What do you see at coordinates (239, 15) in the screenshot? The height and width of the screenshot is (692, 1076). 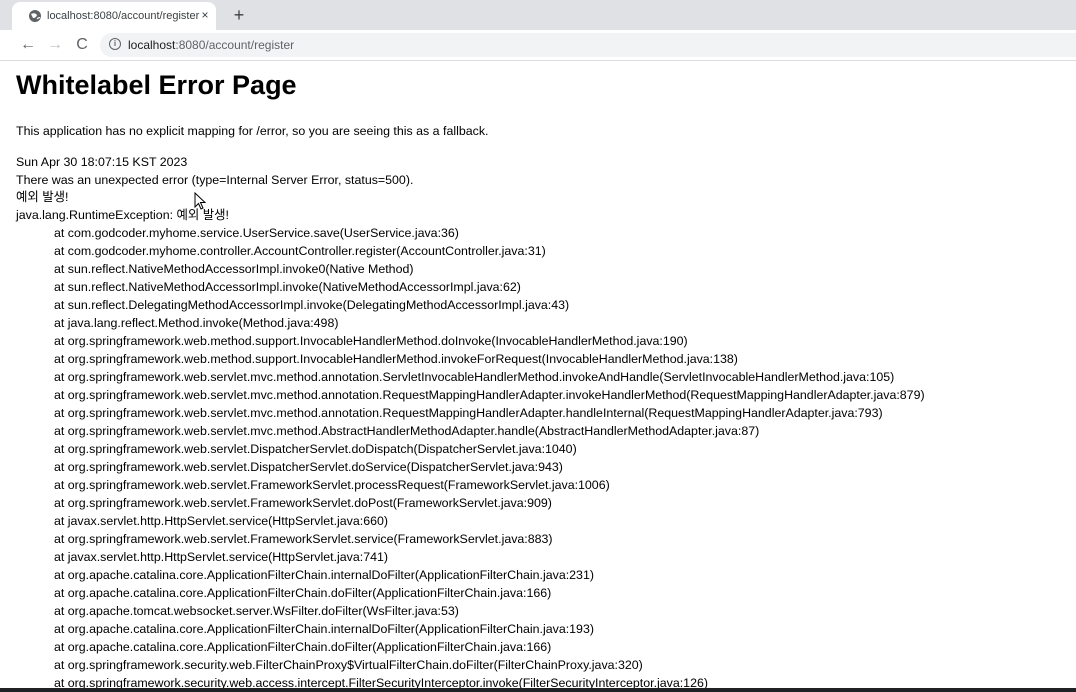 I see `new-tab-button: +` at bounding box center [239, 15].